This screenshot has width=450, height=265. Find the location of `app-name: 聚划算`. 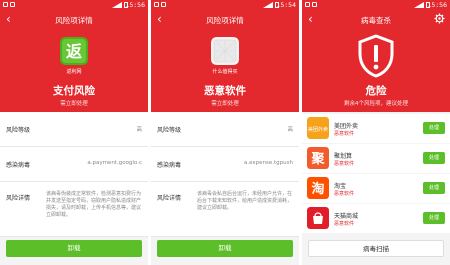

app-name: 聚划算 is located at coordinates (343, 156).